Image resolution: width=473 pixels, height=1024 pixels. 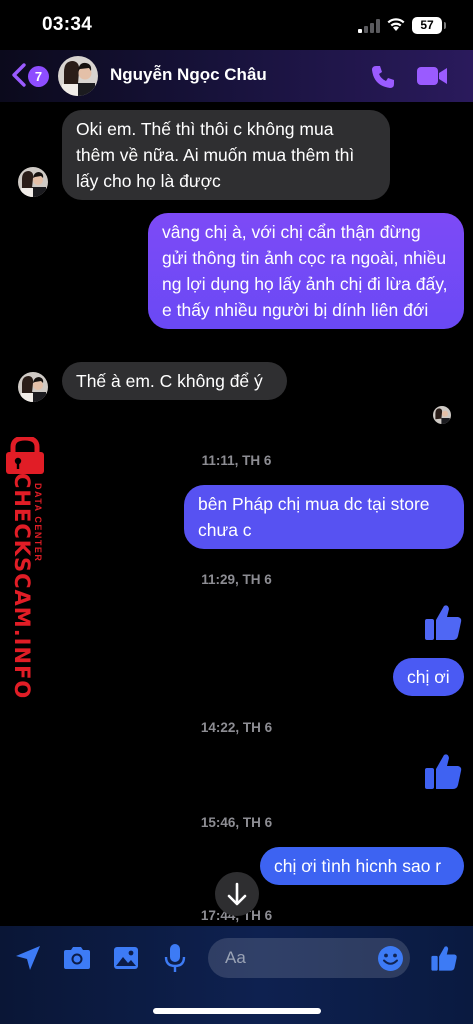 What do you see at coordinates (428, 677) in the screenshot?
I see `message-outgoing: chị ơi` at bounding box center [428, 677].